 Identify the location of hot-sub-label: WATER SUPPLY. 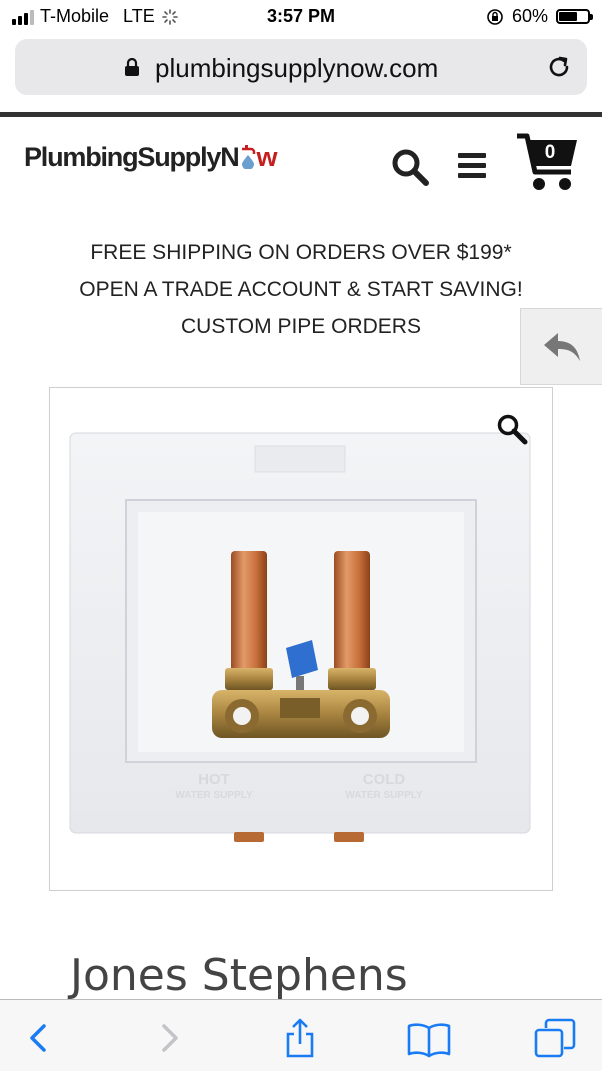
(214, 795).